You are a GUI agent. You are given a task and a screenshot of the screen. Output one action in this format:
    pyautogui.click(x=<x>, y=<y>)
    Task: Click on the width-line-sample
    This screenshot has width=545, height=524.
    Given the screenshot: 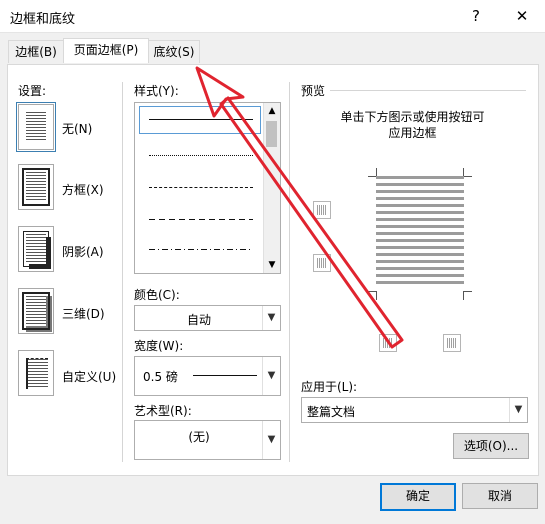 What is the action you would take?
    pyautogui.click(x=225, y=375)
    